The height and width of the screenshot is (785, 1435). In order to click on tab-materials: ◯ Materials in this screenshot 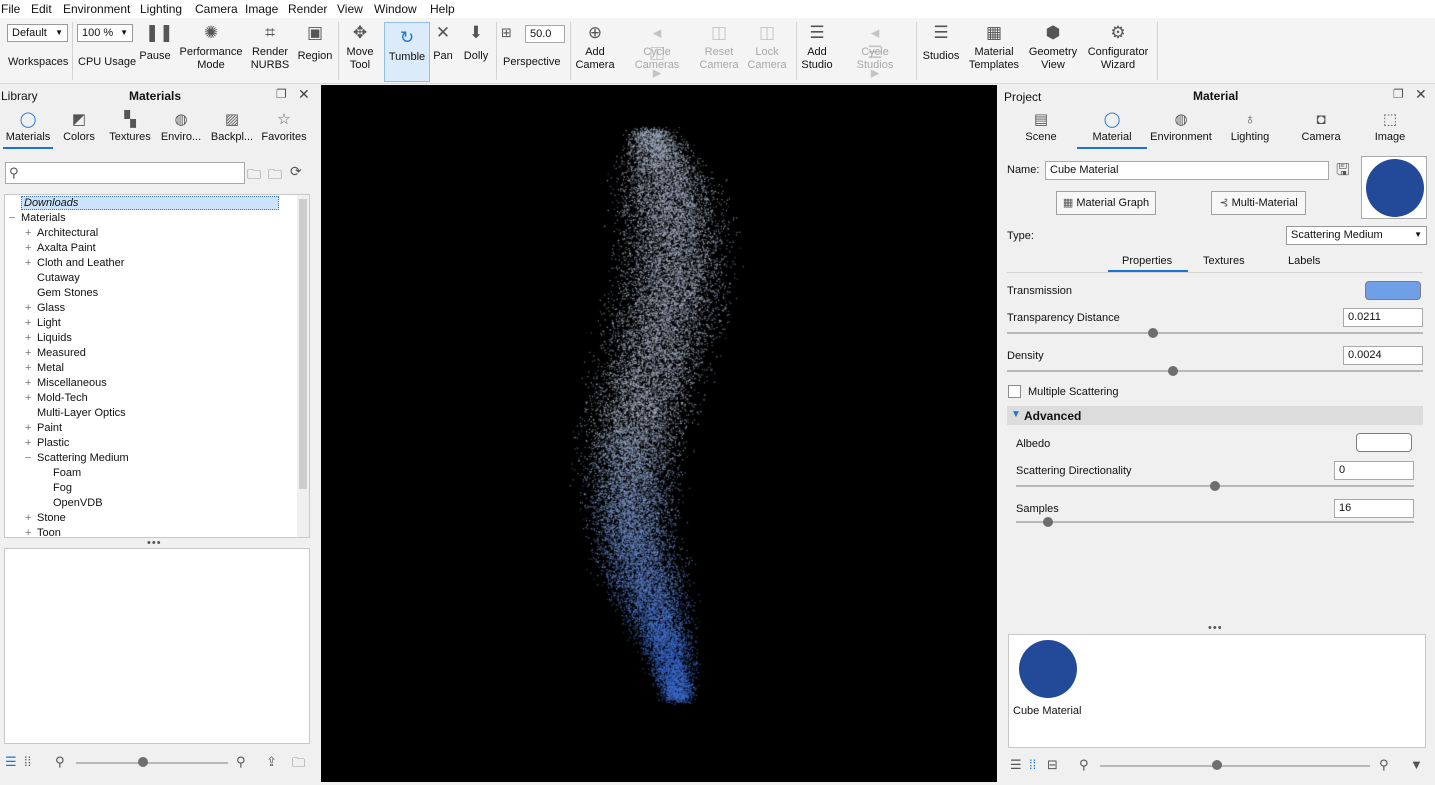, I will do `click(28, 130)`.